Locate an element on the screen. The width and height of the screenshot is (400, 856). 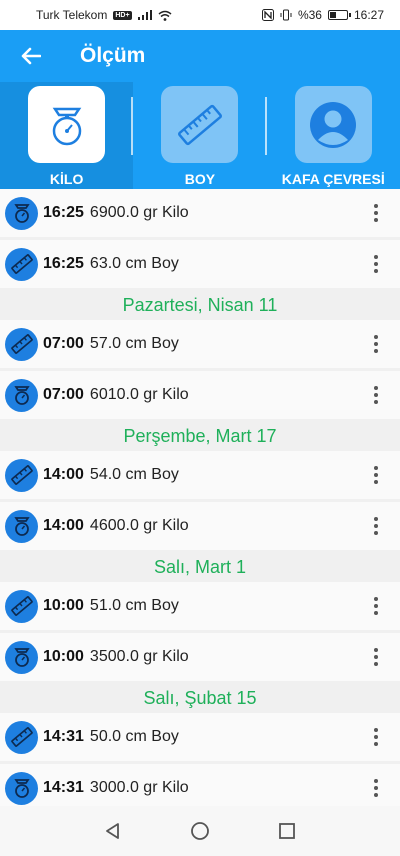
clock: 16:27 is located at coordinates (368, 15).